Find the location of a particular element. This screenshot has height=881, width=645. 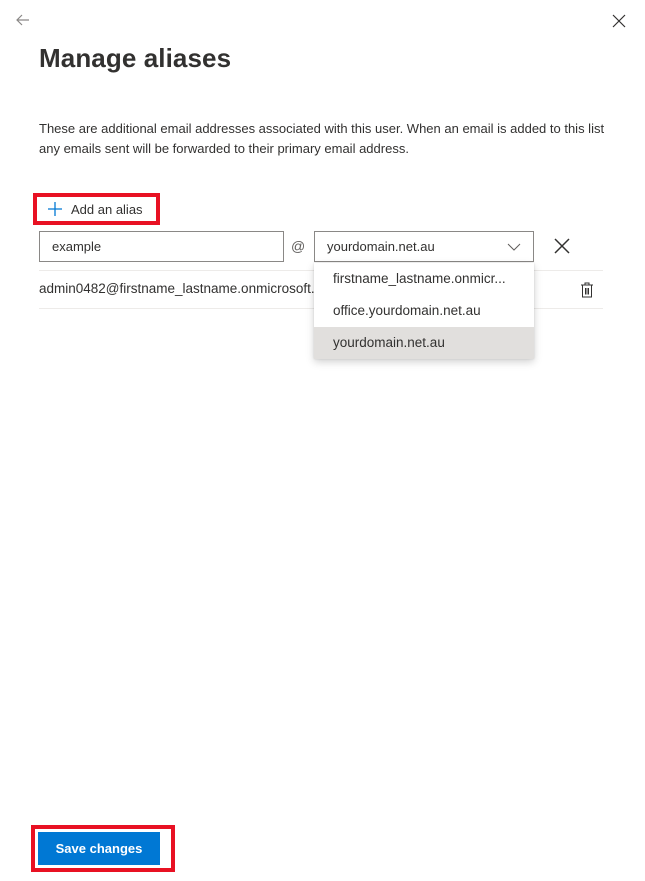

plus-icon is located at coordinates (55, 209).